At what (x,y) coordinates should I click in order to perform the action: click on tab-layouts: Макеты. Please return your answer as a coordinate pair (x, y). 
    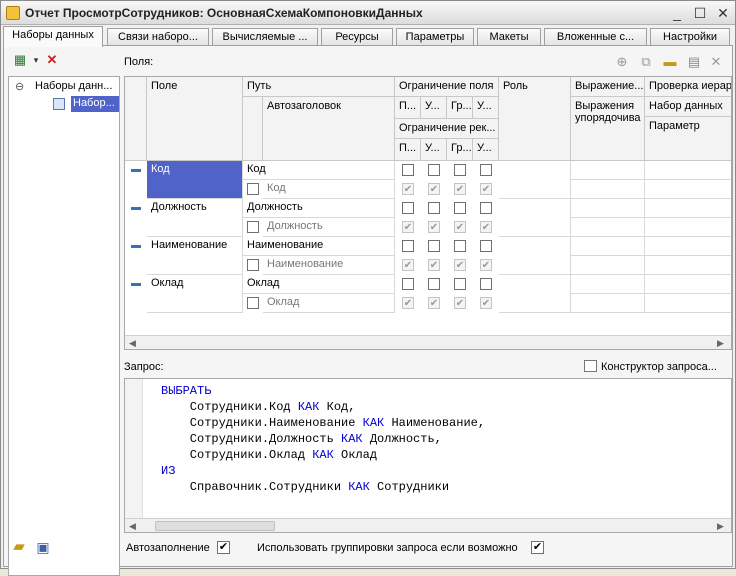
    Looking at the image, I should click on (509, 37).